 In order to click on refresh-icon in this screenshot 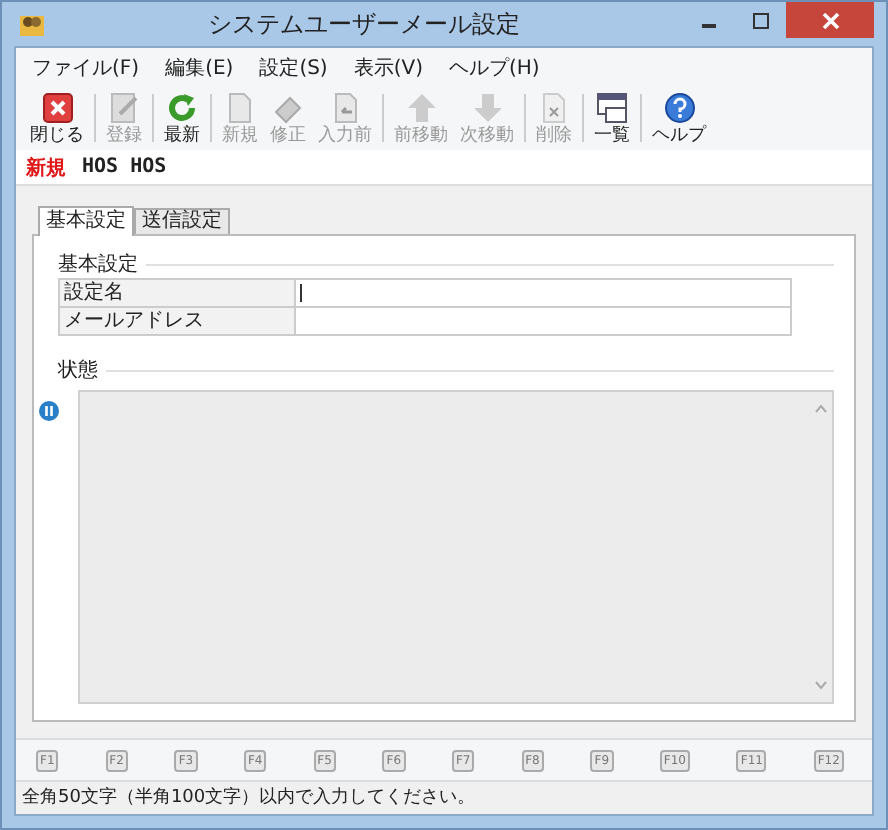, I will do `click(182, 107)`.